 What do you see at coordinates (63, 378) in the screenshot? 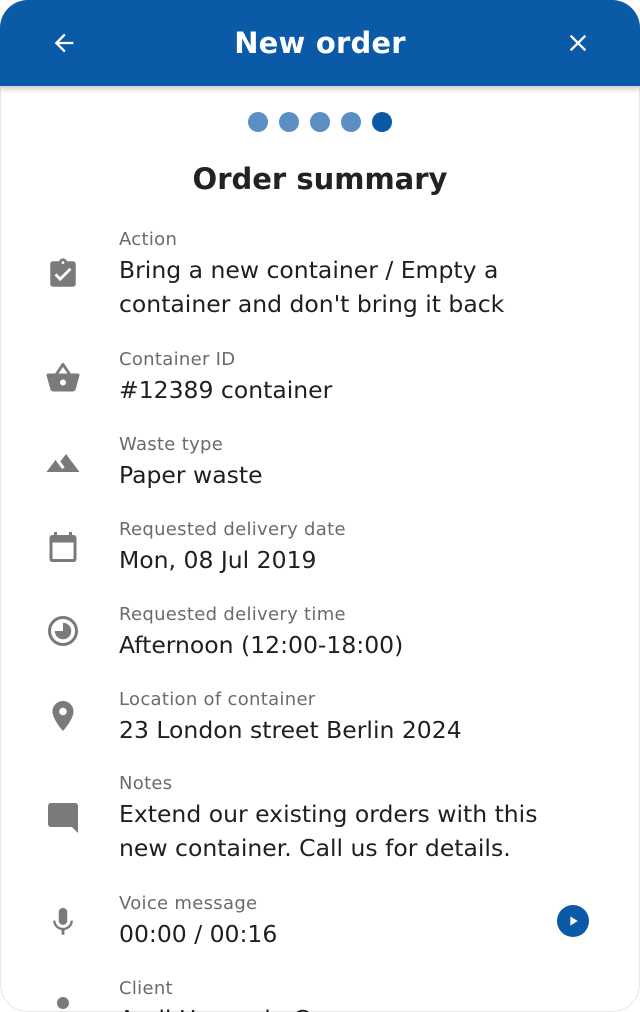
I see `basket-icon` at bounding box center [63, 378].